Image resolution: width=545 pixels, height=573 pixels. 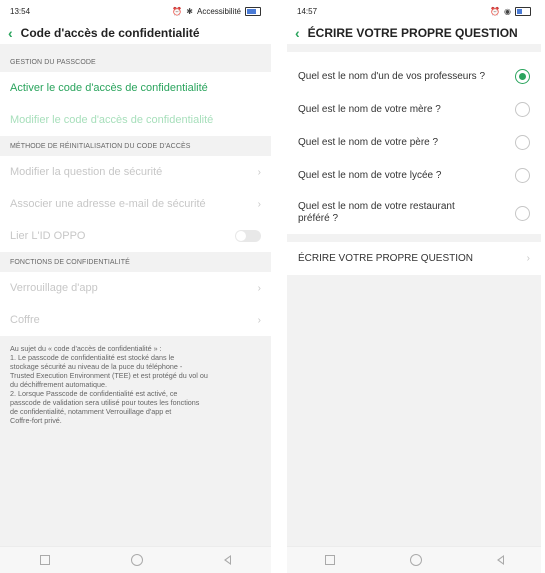 I want to click on status-icons: ⏰ ✱ Accessibilité, so click(x=216, y=11).